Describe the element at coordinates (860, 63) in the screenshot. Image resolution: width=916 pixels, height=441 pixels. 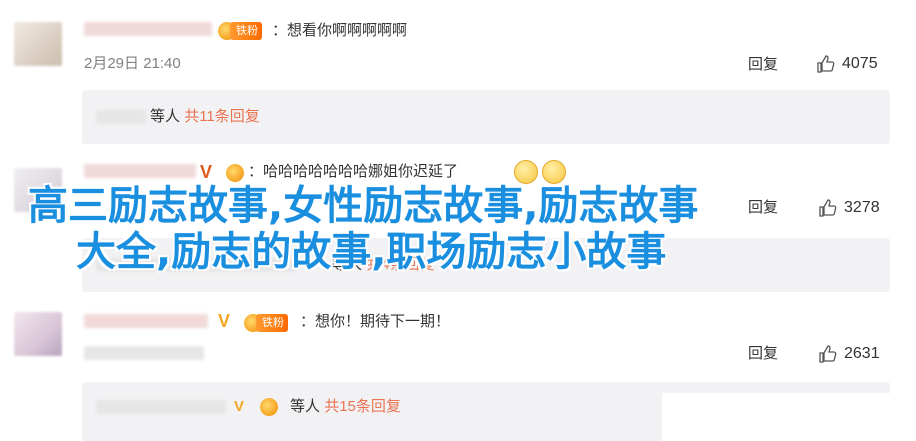
I see `like-count: 4075` at that location.